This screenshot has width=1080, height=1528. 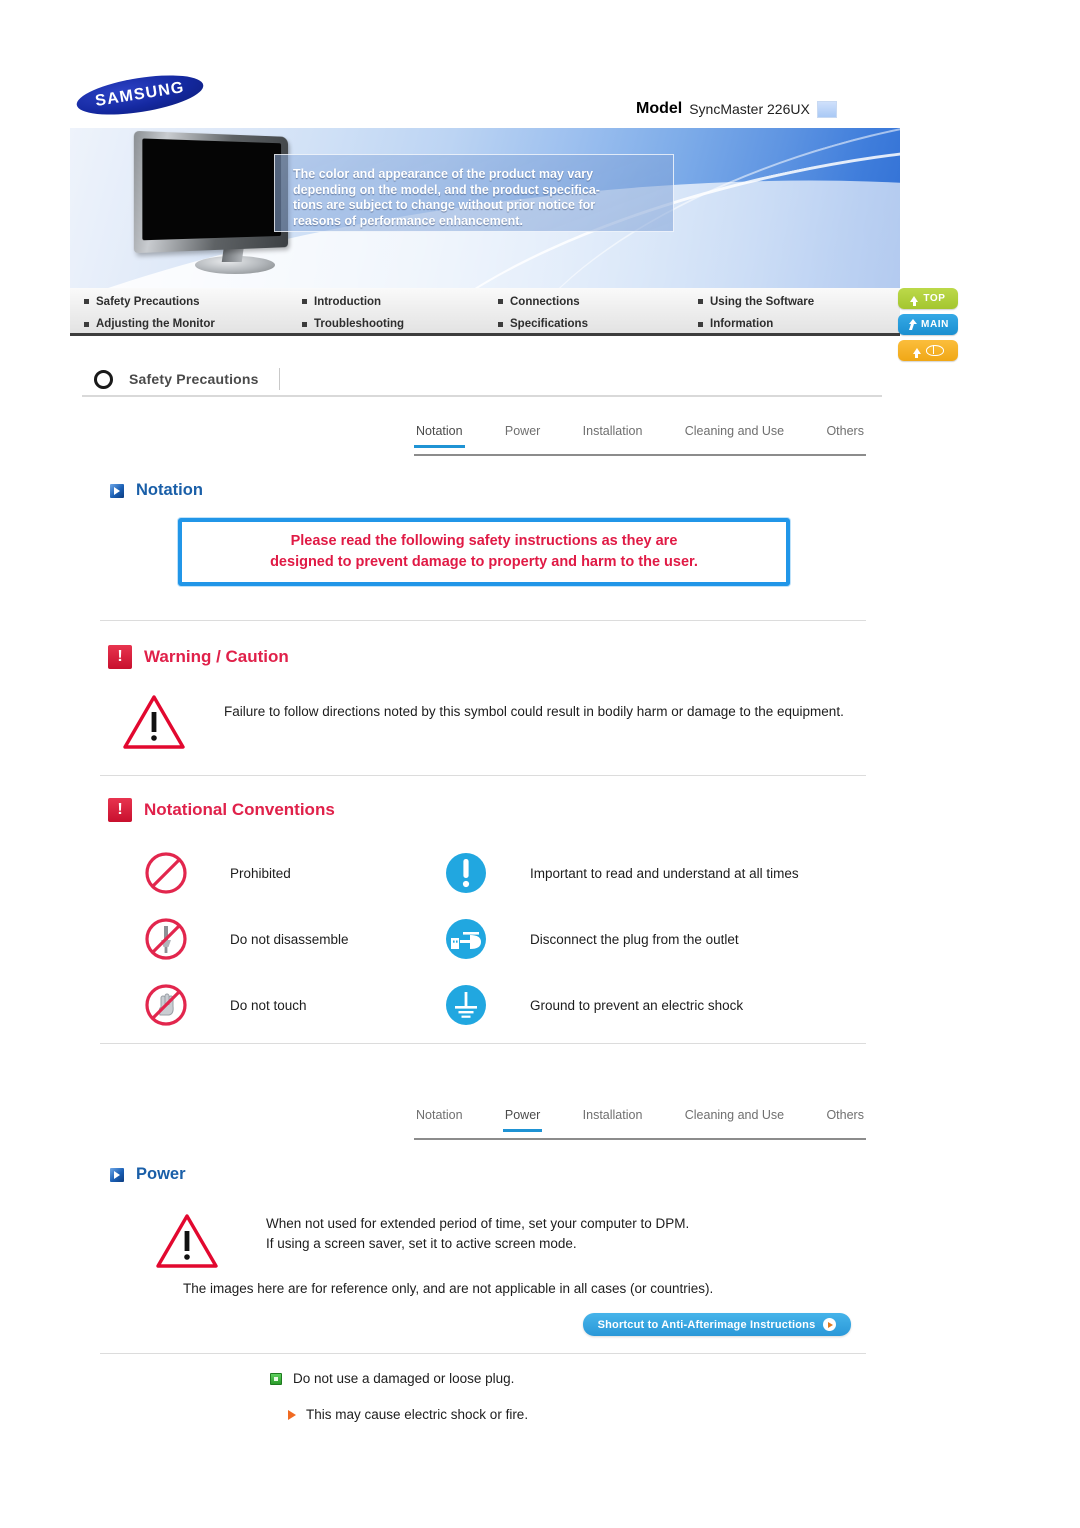 I want to click on samsung-logo: SAMSUNG, so click(x=140, y=95).